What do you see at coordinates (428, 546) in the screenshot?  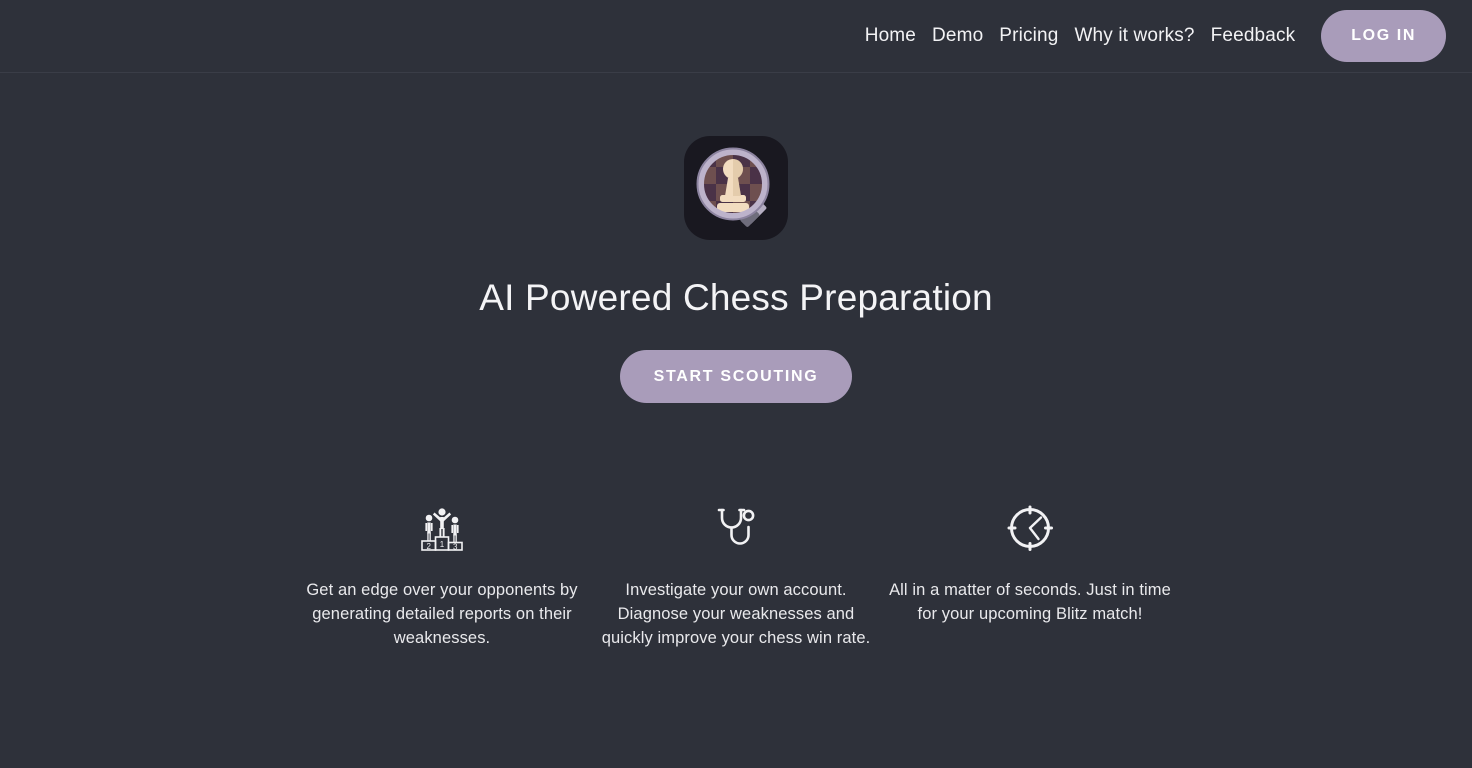 I see `podium-label-2: 2` at bounding box center [428, 546].